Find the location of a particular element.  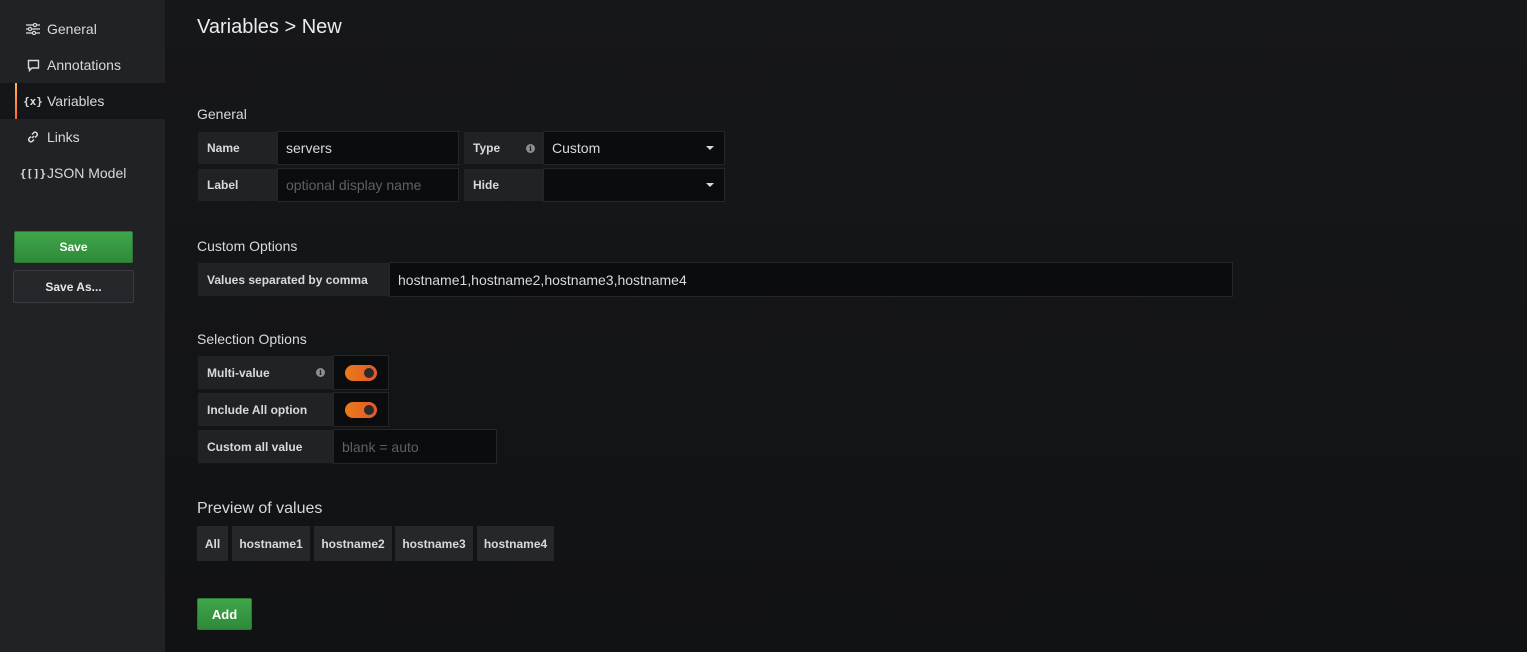

link-icon is located at coordinates (33, 137).